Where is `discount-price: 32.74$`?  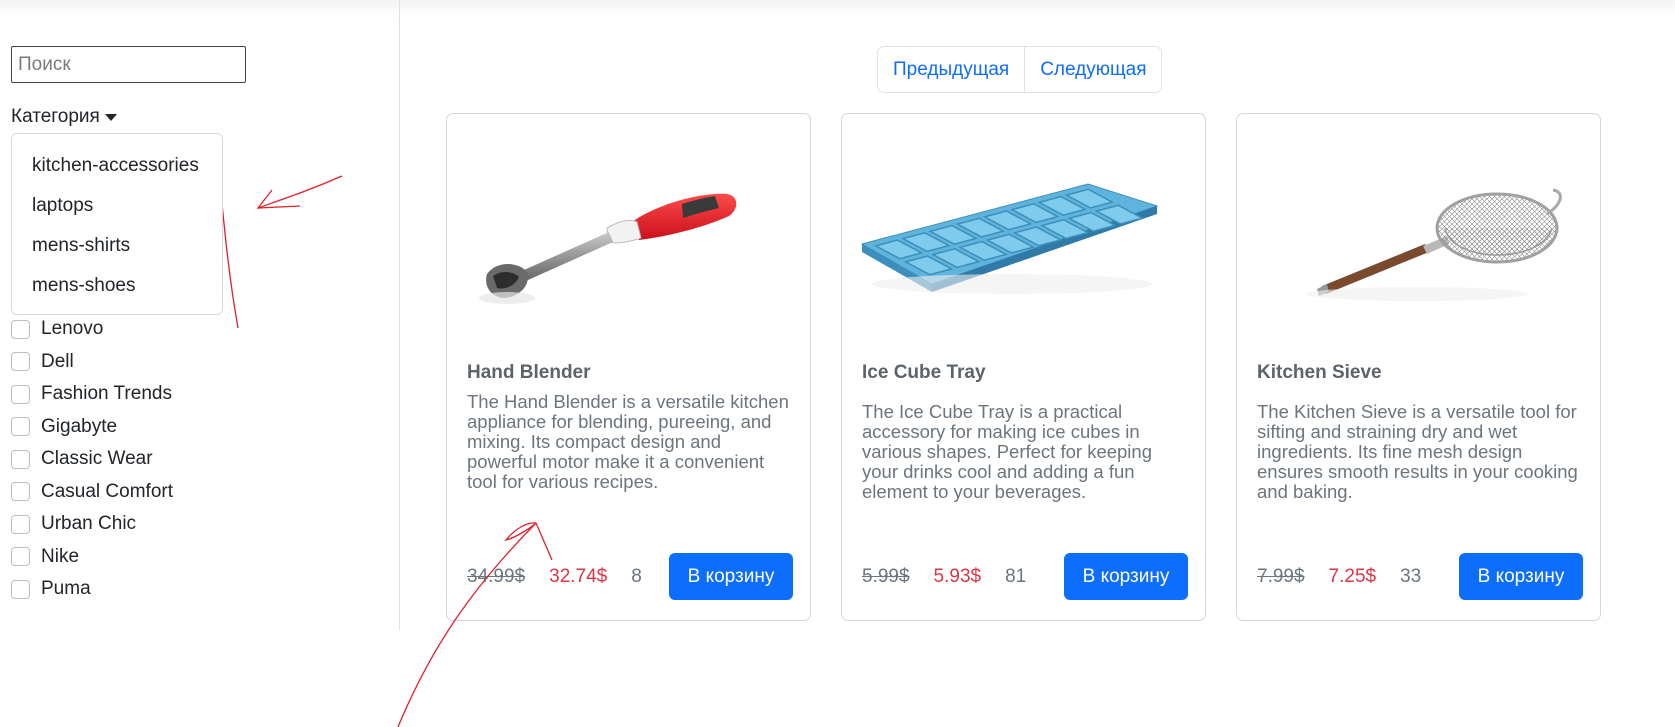
discount-price: 32.74$ is located at coordinates (578, 576).